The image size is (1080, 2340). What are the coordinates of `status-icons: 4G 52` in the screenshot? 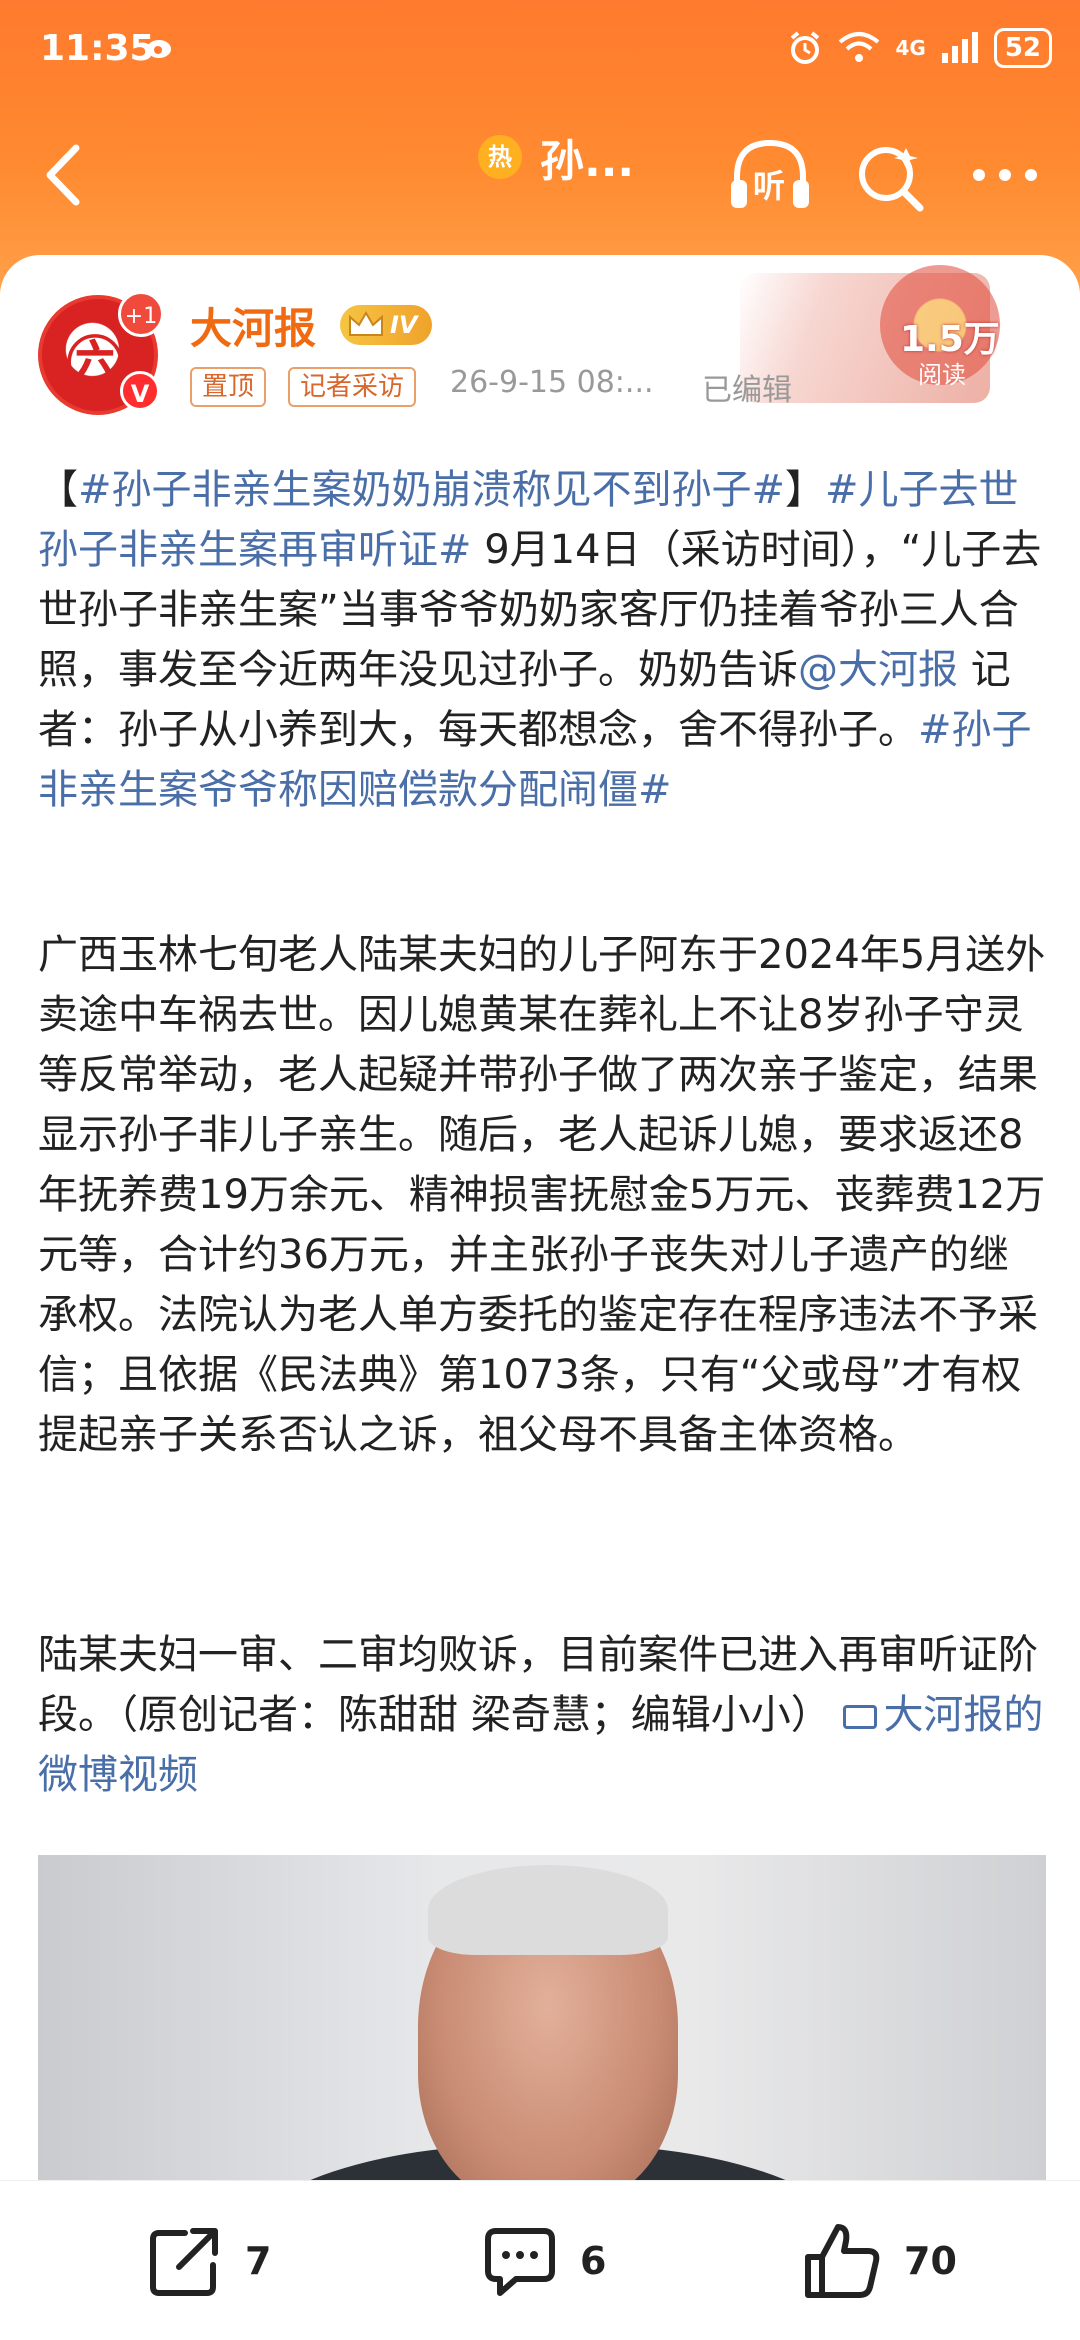 It's located at (919, 48).